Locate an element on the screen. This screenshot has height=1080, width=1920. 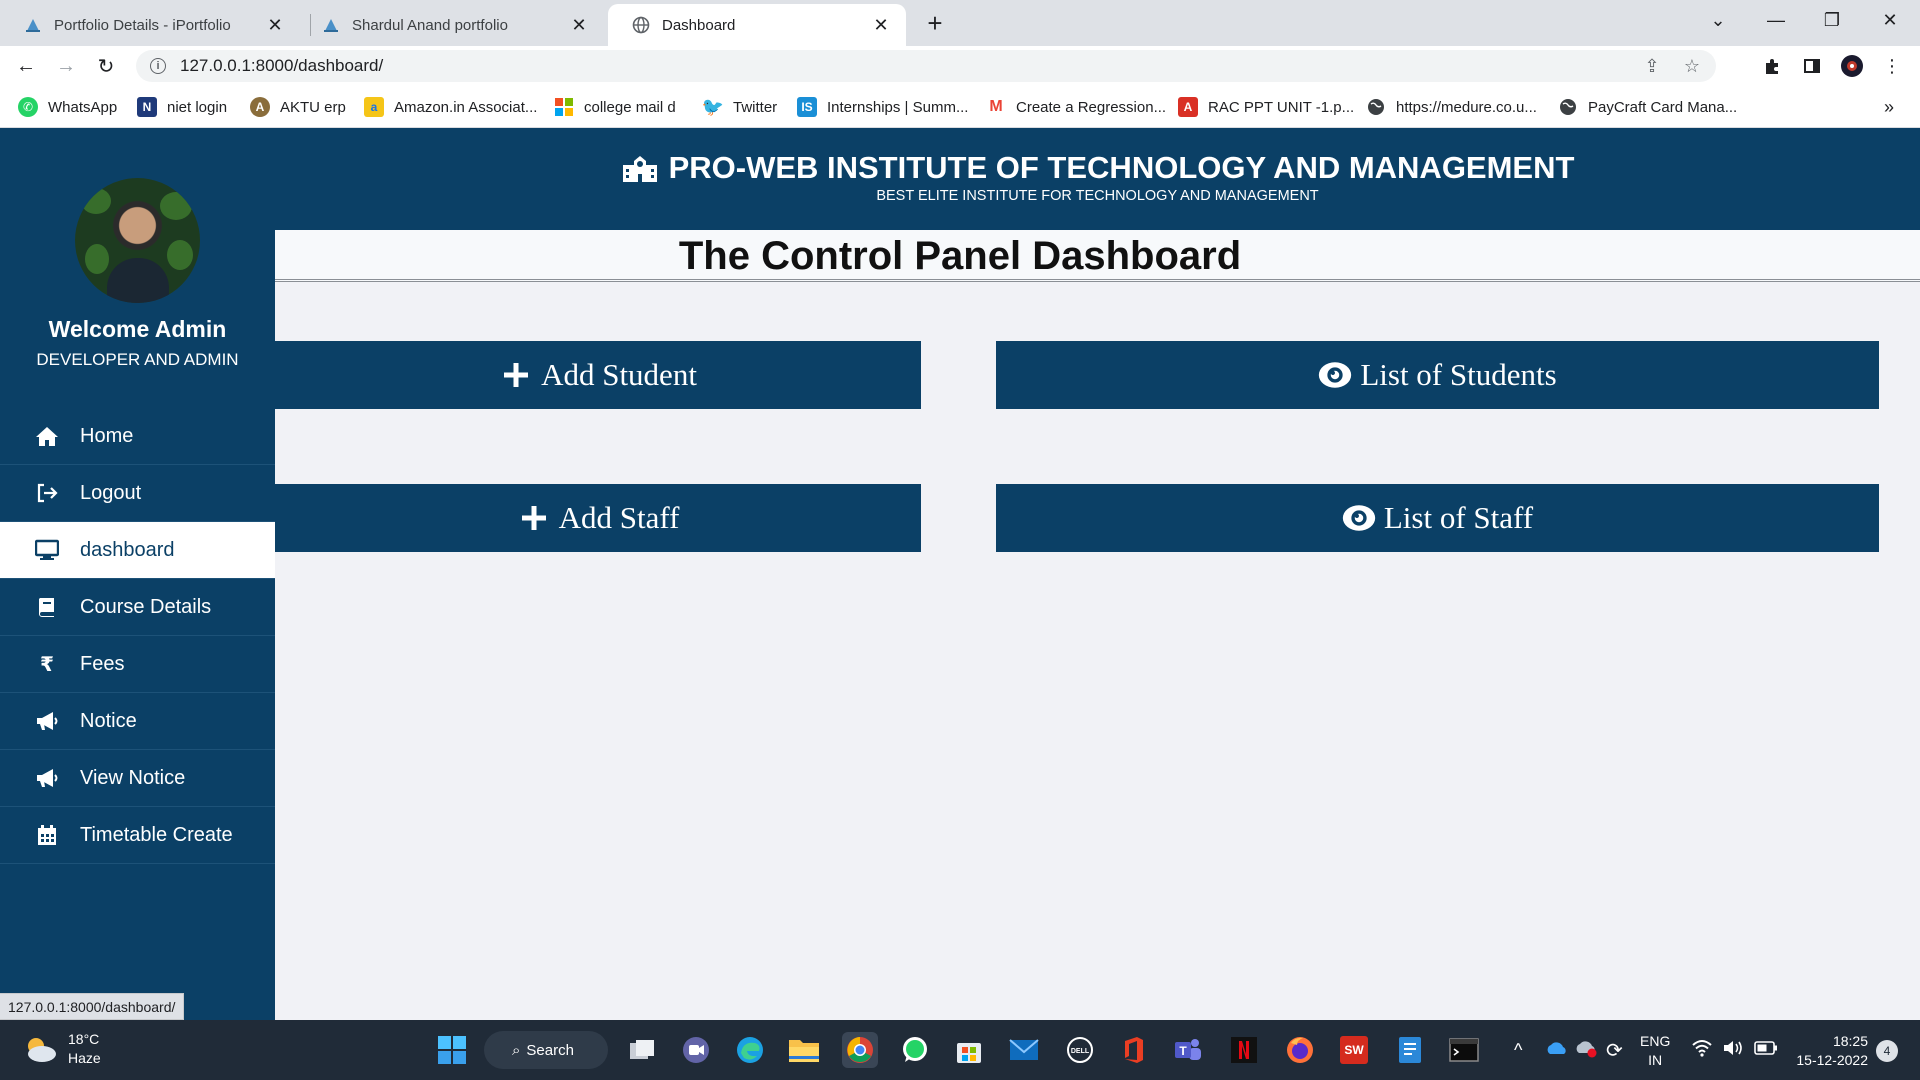
show-hidden-icons-chevron-icon: ^ is located at coordinates (1518, 1050).